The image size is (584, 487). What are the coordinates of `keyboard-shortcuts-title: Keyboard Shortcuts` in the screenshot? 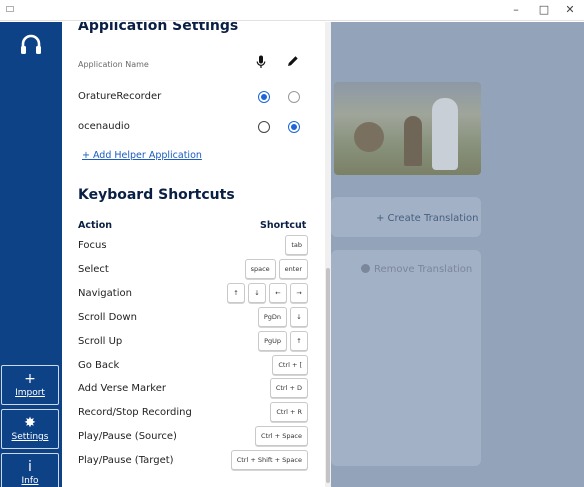 It's located at (156, 195).